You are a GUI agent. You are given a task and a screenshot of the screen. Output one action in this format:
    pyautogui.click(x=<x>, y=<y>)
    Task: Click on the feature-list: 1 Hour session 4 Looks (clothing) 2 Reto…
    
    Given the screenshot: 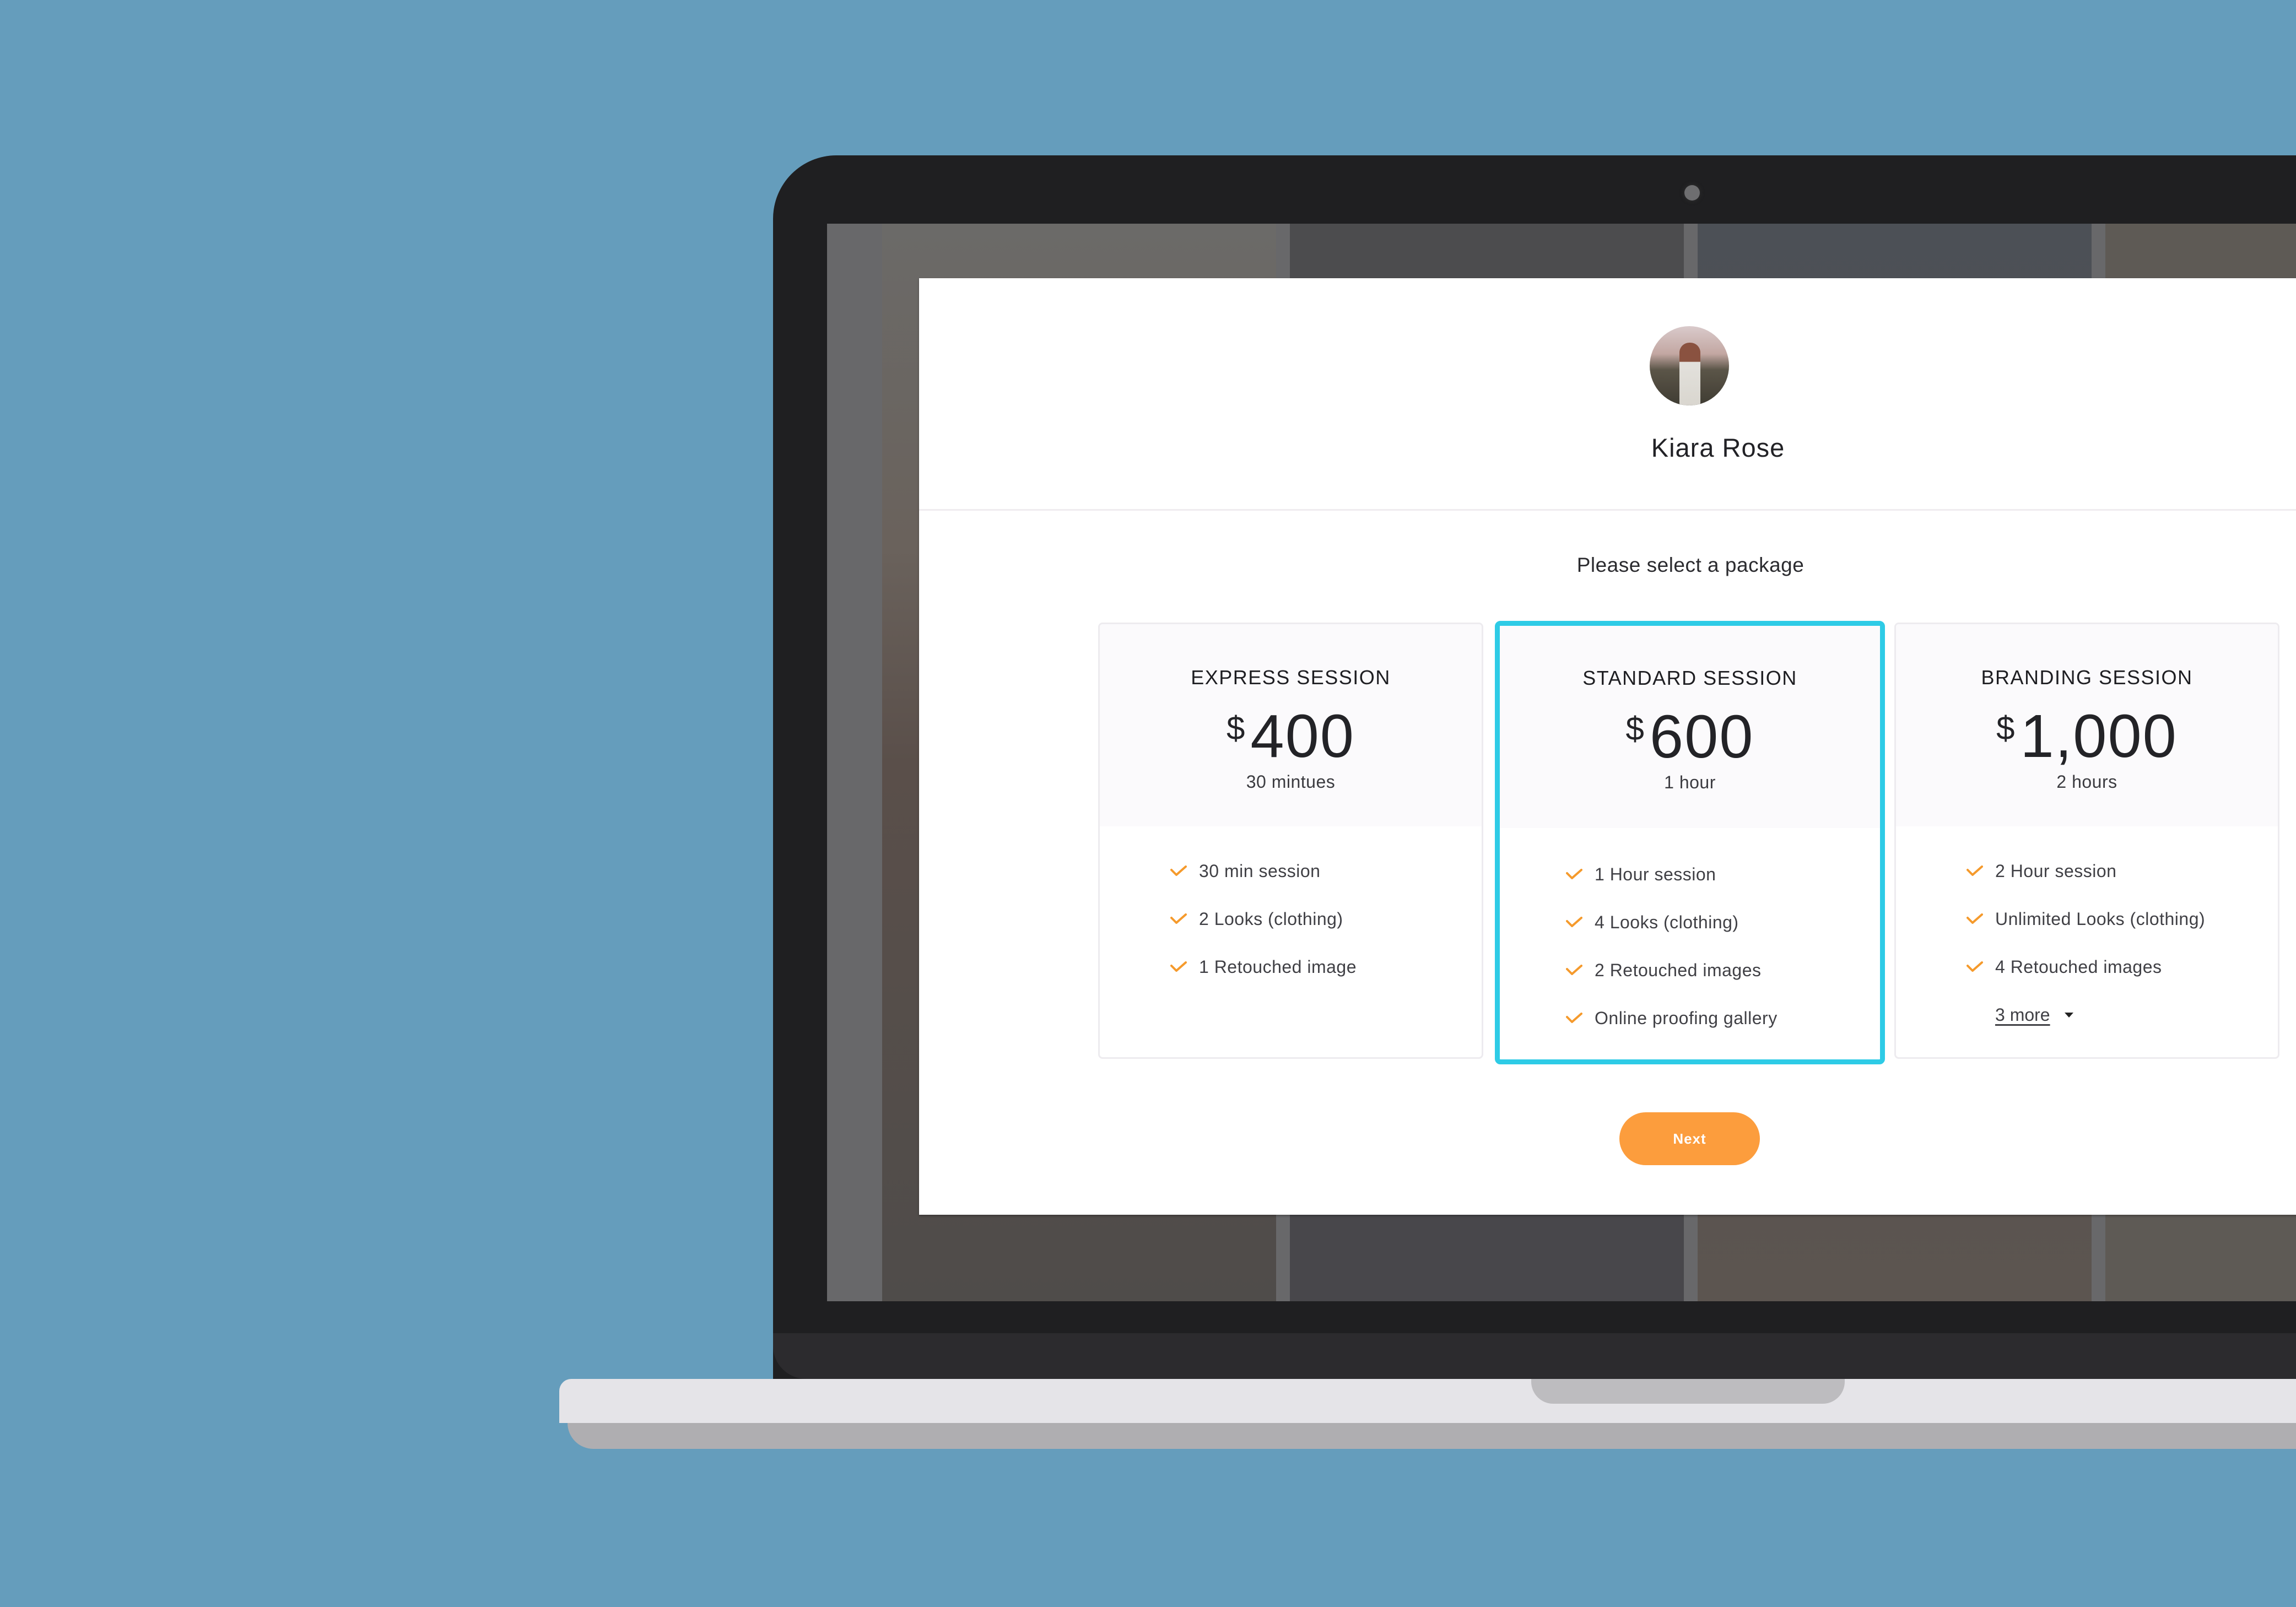 What is the action you would take?
    pyautogui.click(x=1672, y=960)
    